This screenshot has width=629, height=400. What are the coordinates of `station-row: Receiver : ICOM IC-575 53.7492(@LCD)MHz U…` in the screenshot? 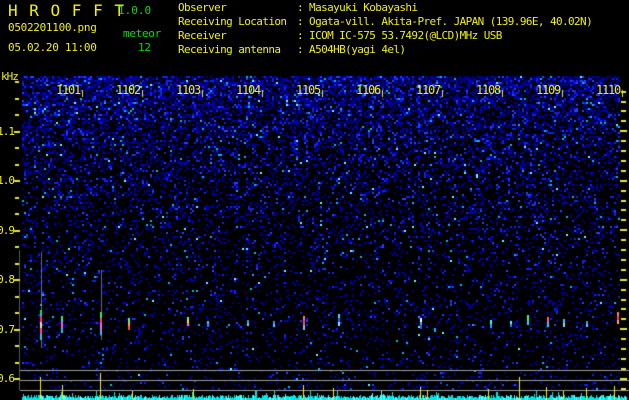 It's located at (385, 36).